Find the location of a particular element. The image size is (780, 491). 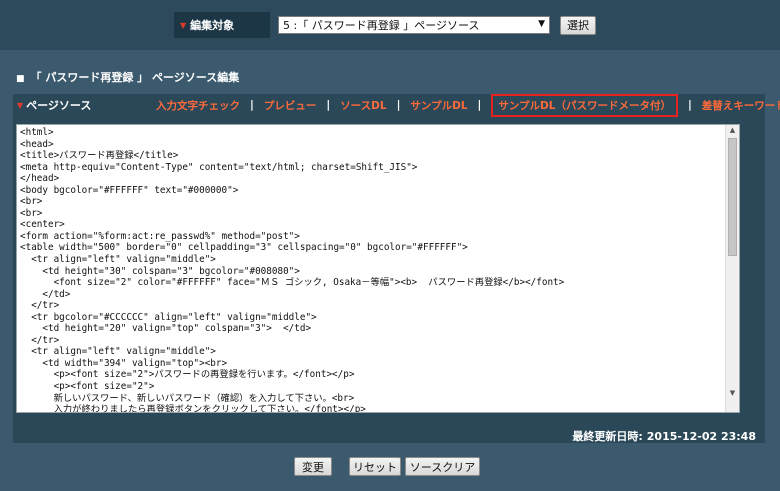

reset-button: リセット is located at coordinates (375, 466).